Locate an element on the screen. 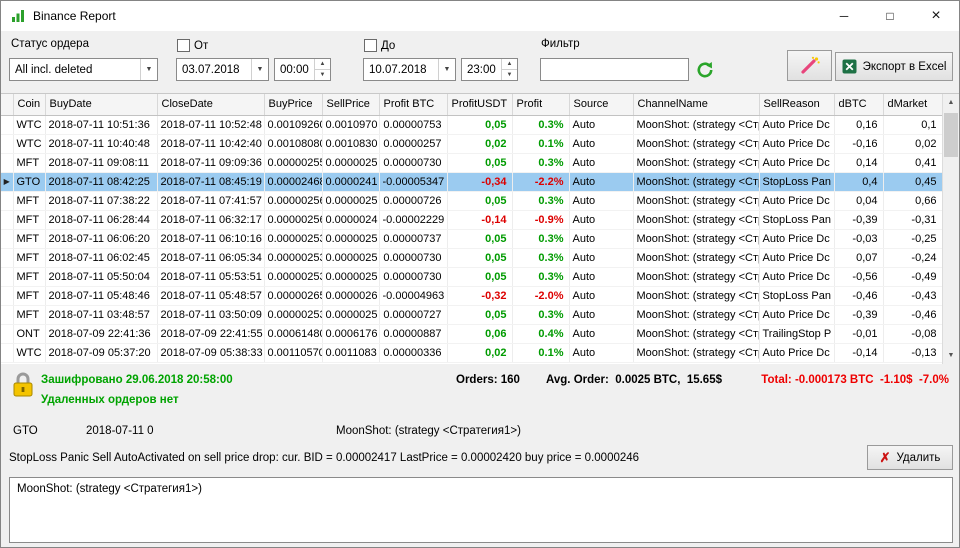 The height and width of the screenshot is (548, 960). cell-buyDate: 2018-07-11 05:48:46 is located at coordinates (101, 296).